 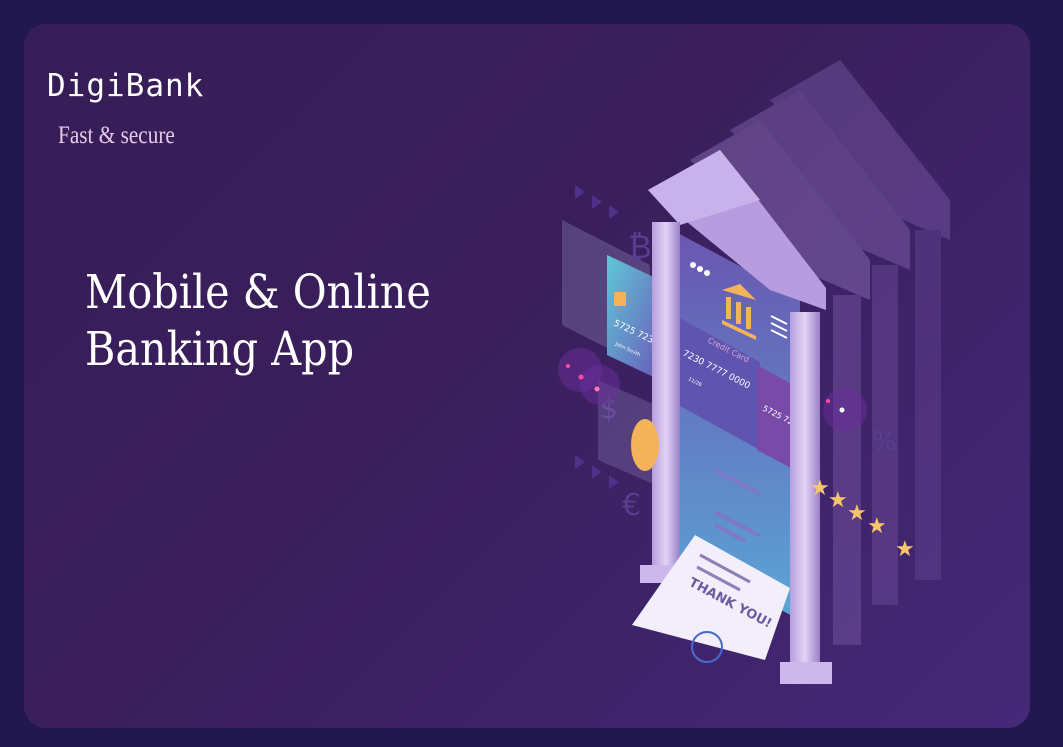 I want to click on euro-icon: €, so click(x=631, y=505).